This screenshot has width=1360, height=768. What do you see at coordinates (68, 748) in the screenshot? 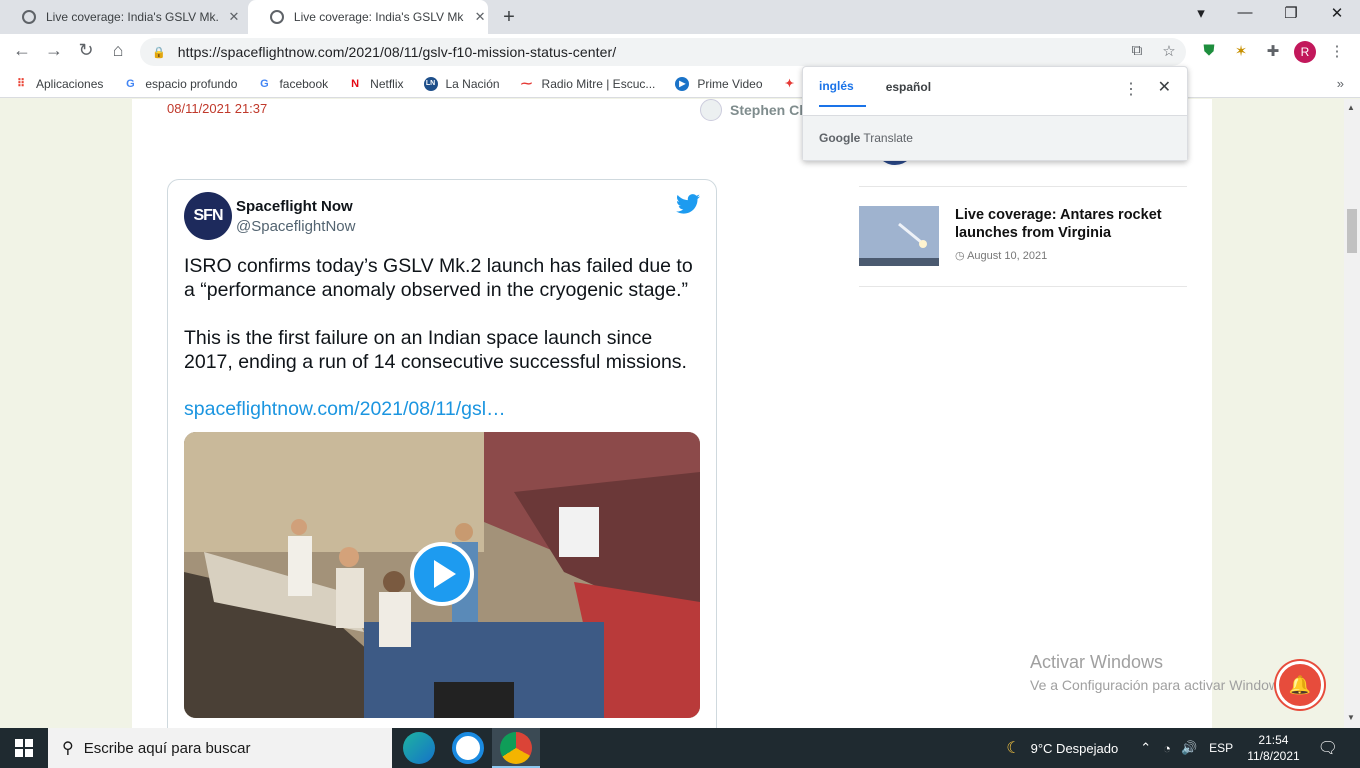
I see `search-icon: ⚲` at bounding box center [68, 748].